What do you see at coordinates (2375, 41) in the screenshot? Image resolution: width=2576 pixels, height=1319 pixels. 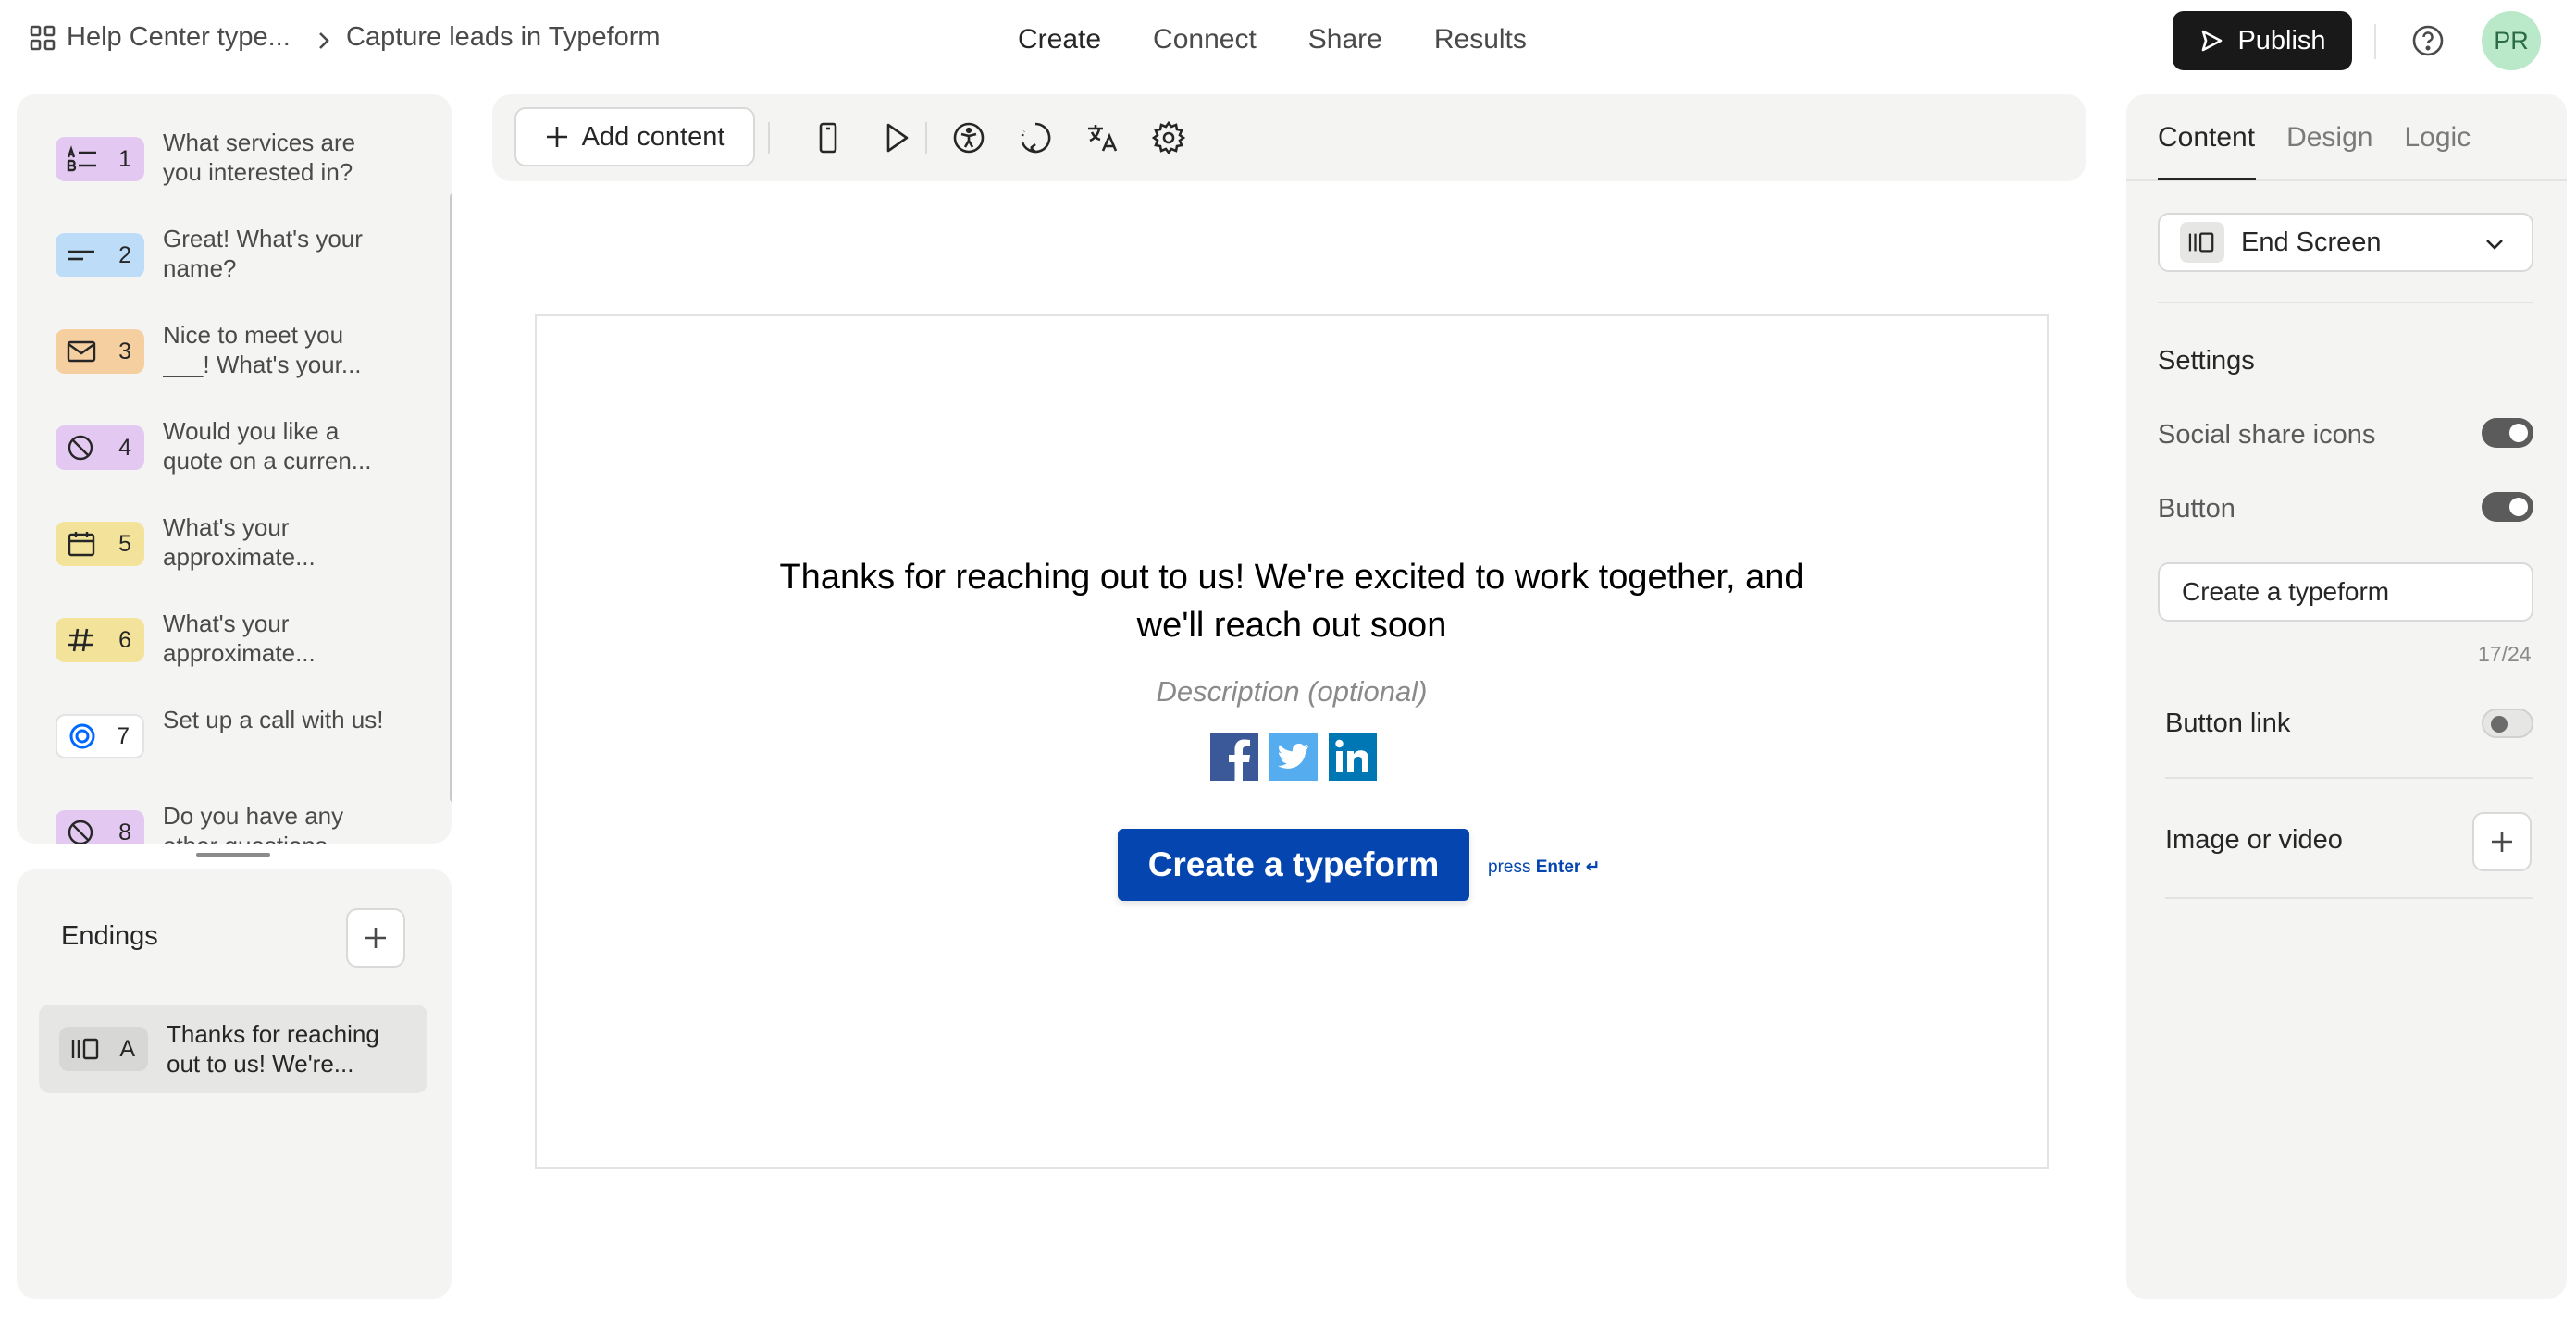 I see `header-divider` at bounding box center [2375, 41].